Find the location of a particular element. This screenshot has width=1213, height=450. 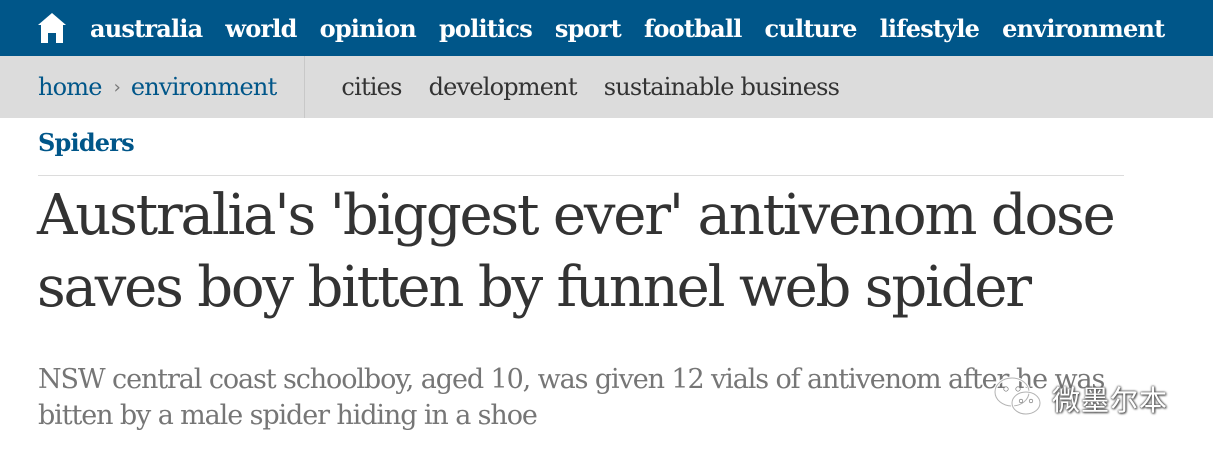

nav-sport: sport is located at coordinates (588, 28).